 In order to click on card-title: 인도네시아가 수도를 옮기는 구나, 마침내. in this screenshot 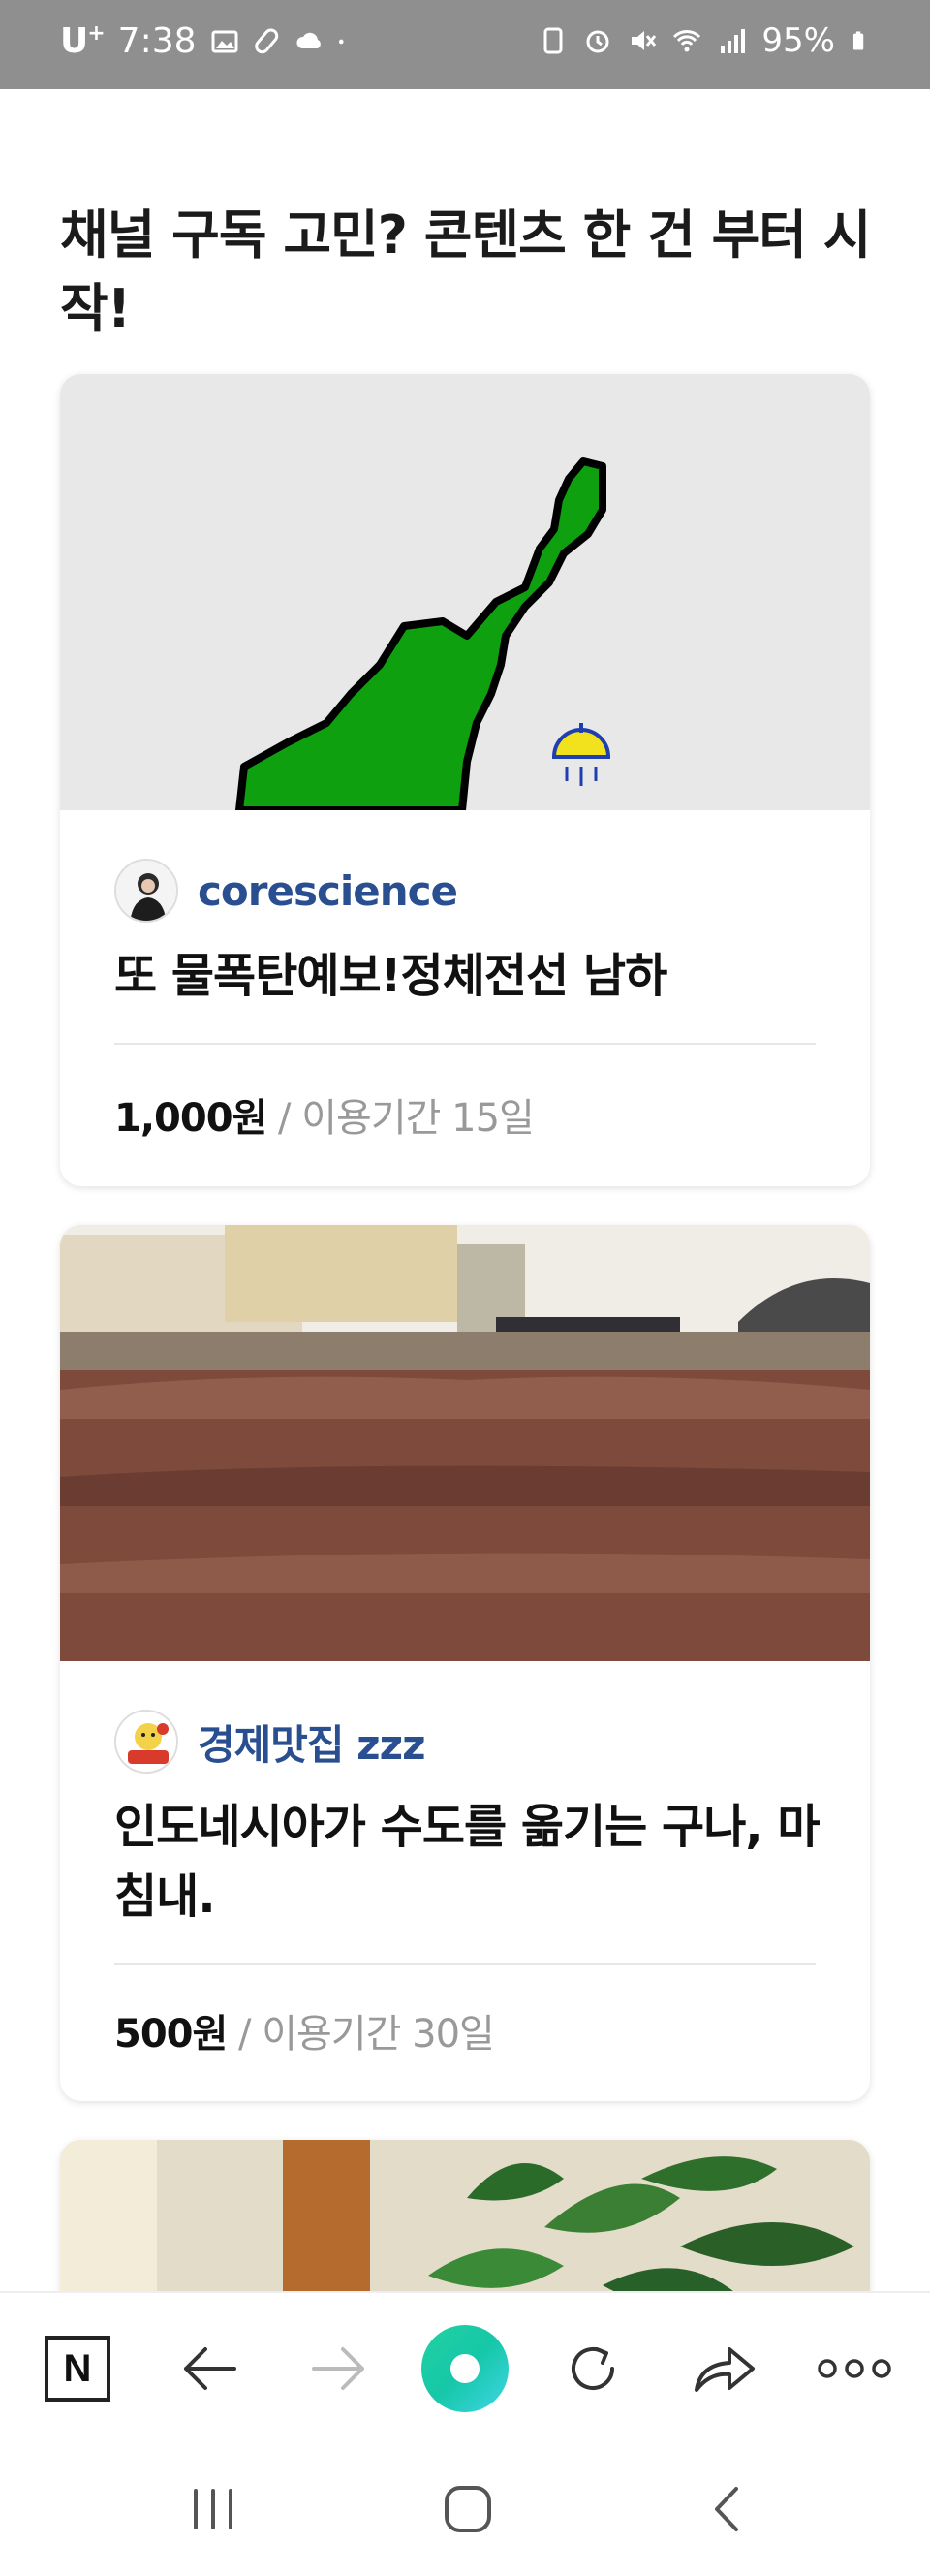, I will do `click(472, 1862)`.